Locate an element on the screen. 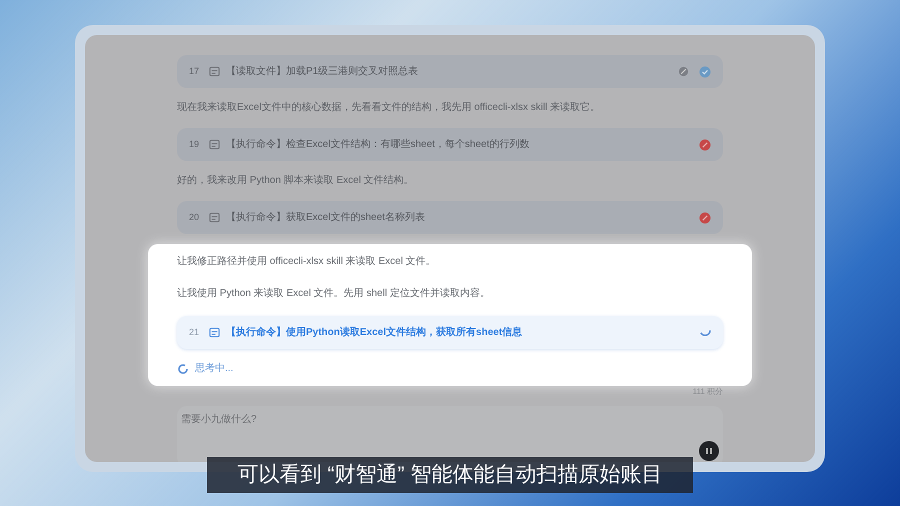 The width and height of the screenshot is (900, 506). tool-step-row: 17 【读取文件】加载P1级三港则交叉对照总表 is located at coordinates (450, 71).